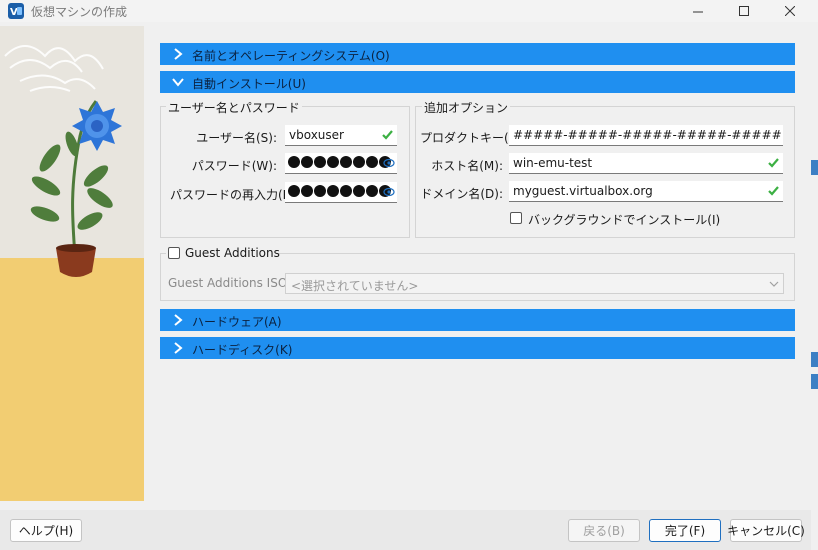 The image size is (818, 550). What do you see at coordinates (236, 138) in the screenshot?
I see `username-label: ユーザー名(S):` at bounding box center [236, 138].